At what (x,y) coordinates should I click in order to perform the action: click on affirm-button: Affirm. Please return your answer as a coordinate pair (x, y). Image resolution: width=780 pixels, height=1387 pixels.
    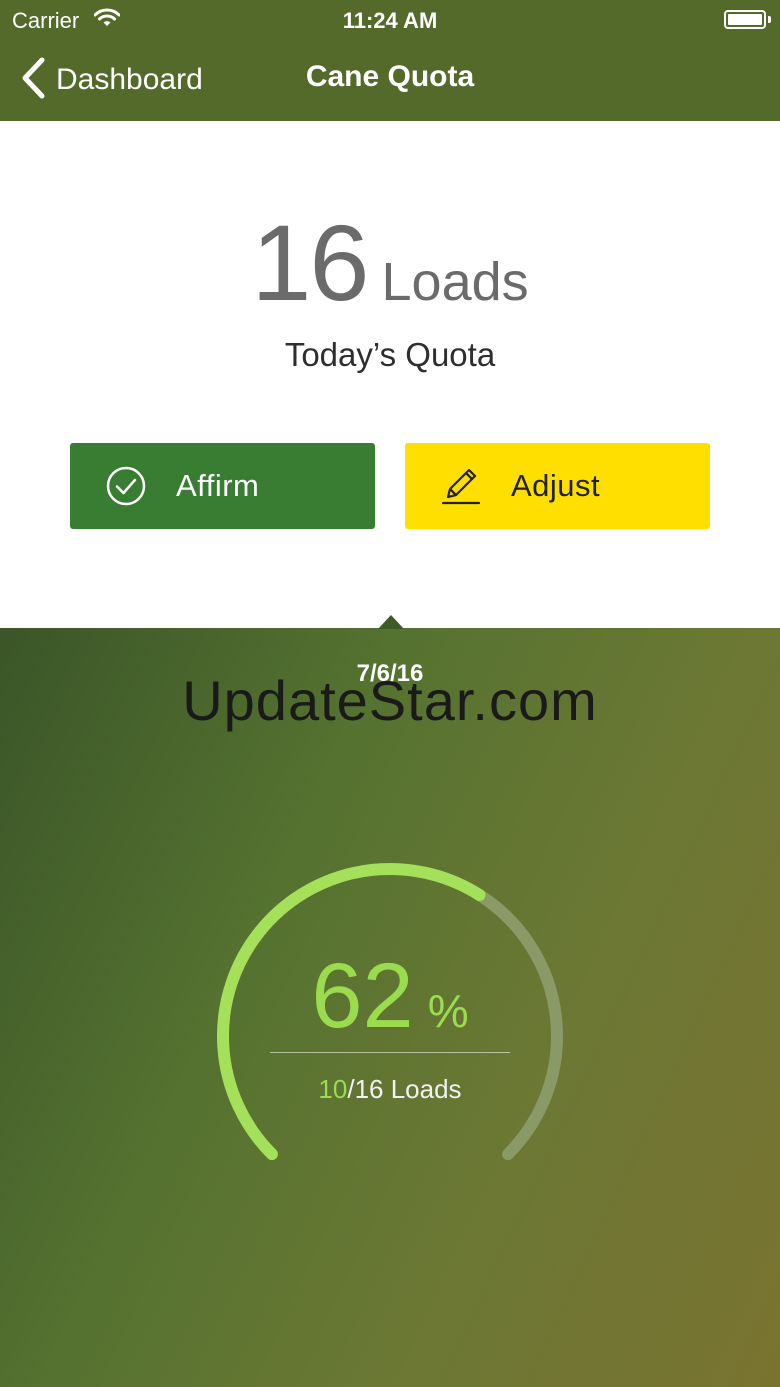
    Looking at the image, I should click on (222, 486).